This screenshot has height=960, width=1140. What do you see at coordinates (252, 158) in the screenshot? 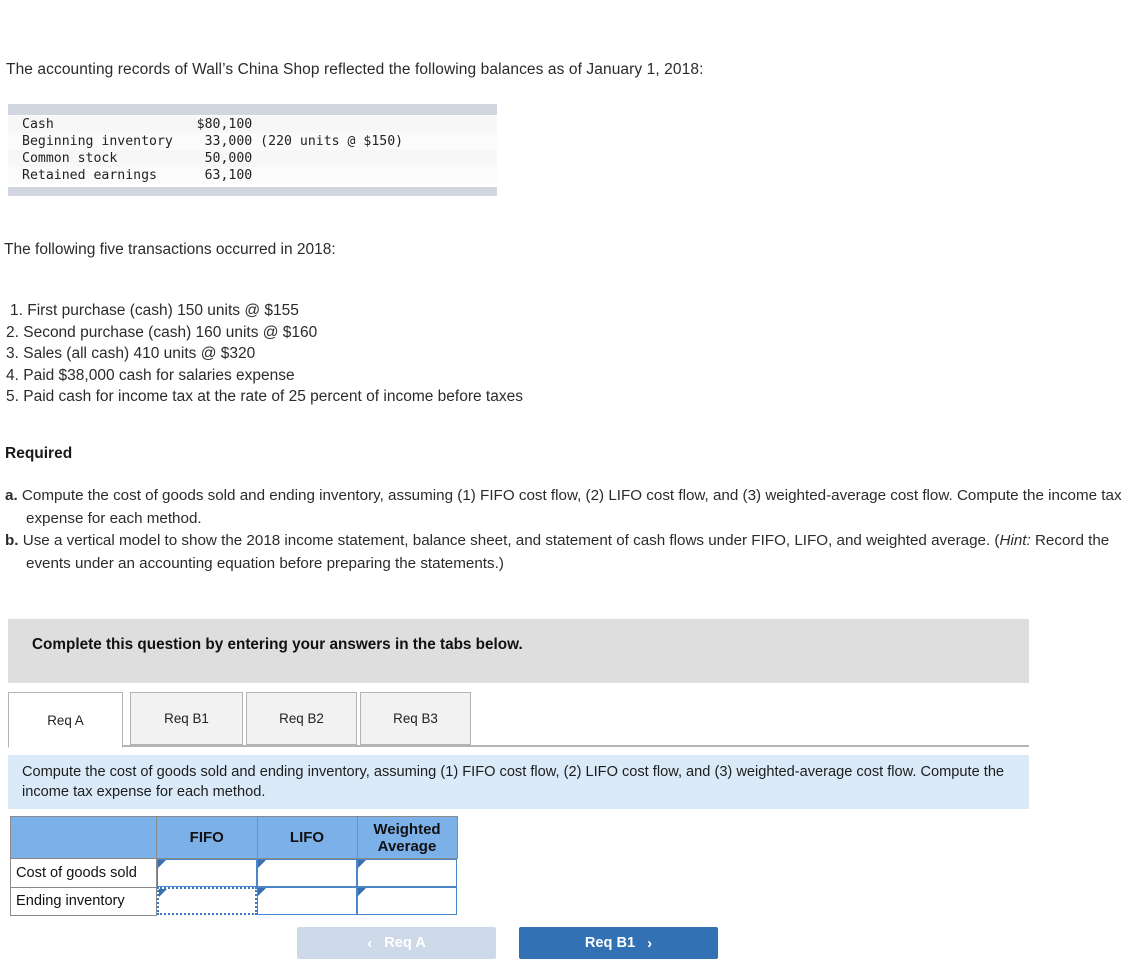
I see `balance-row: Common stock 50,000` at bounding box center [252, 158].